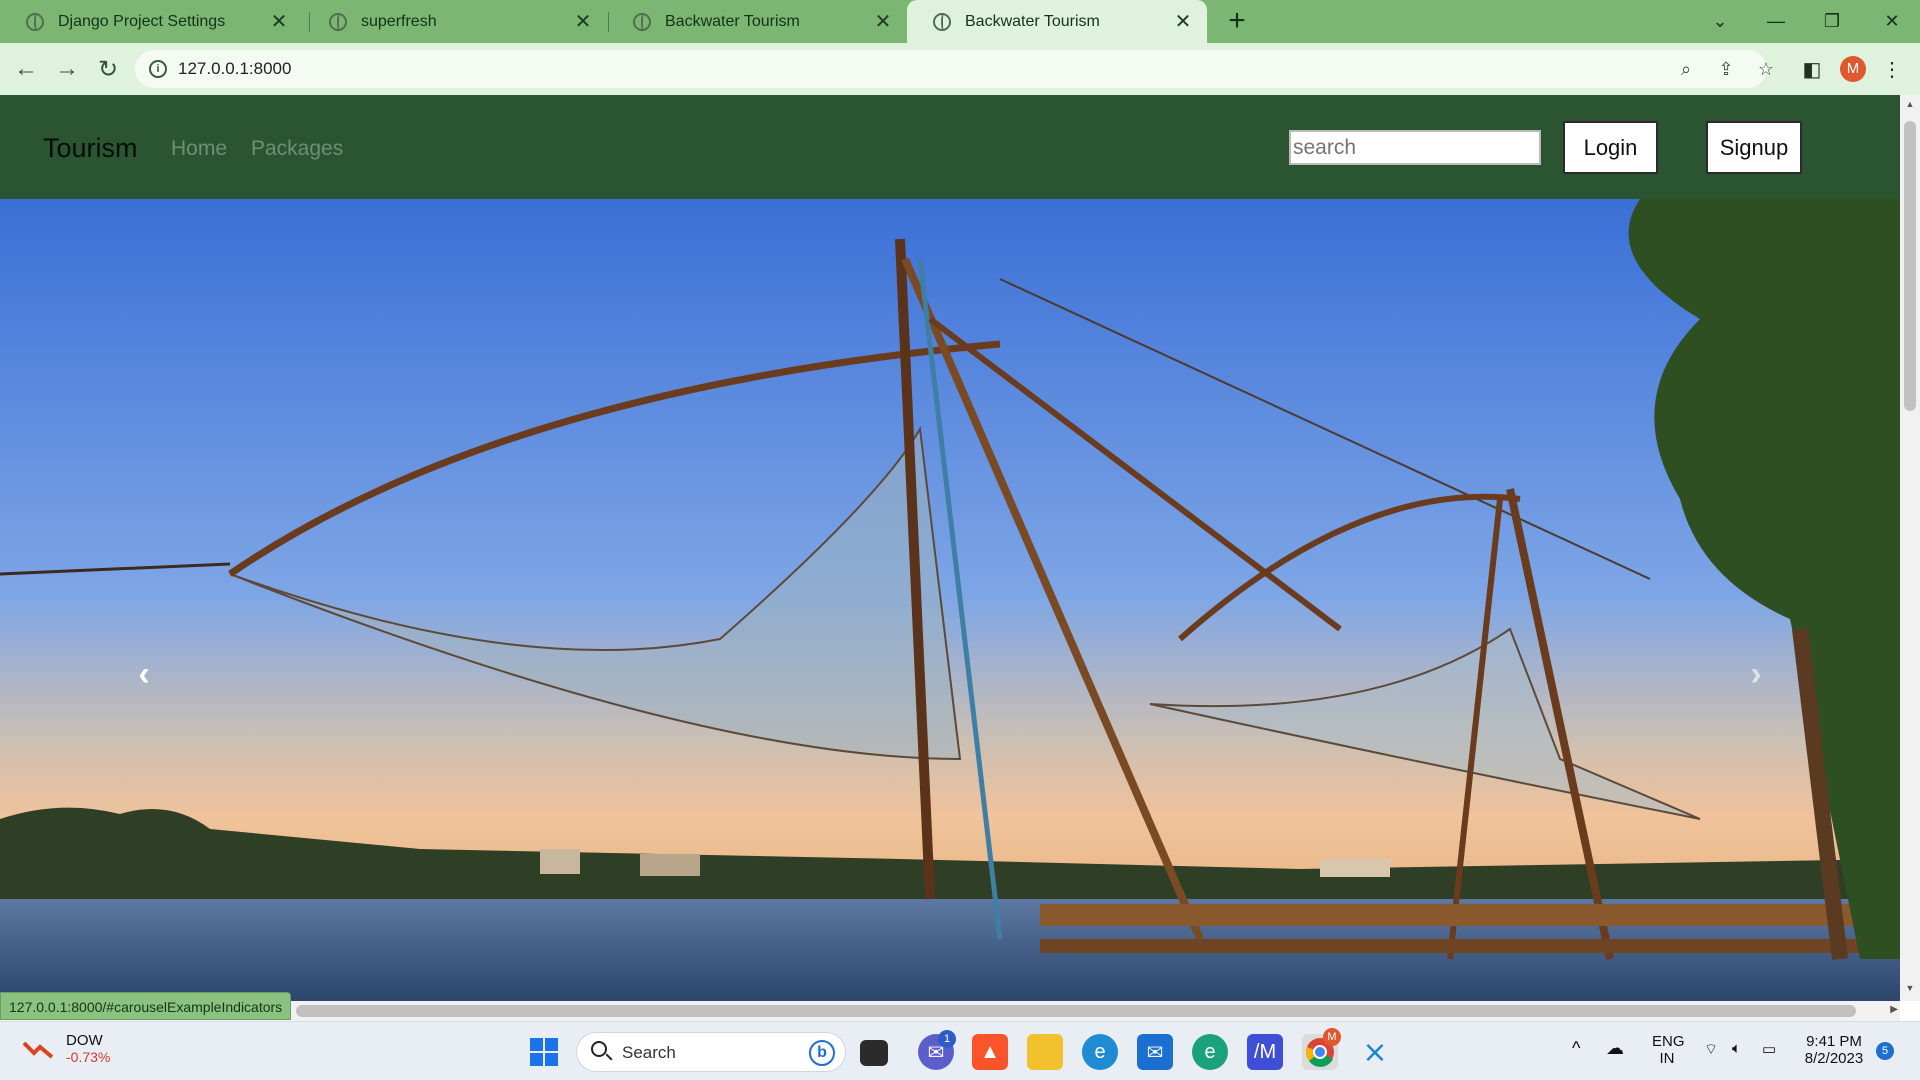 The image size is (1920, 1080). I want to click on ticker-name: DOW, so click(84, 1040).